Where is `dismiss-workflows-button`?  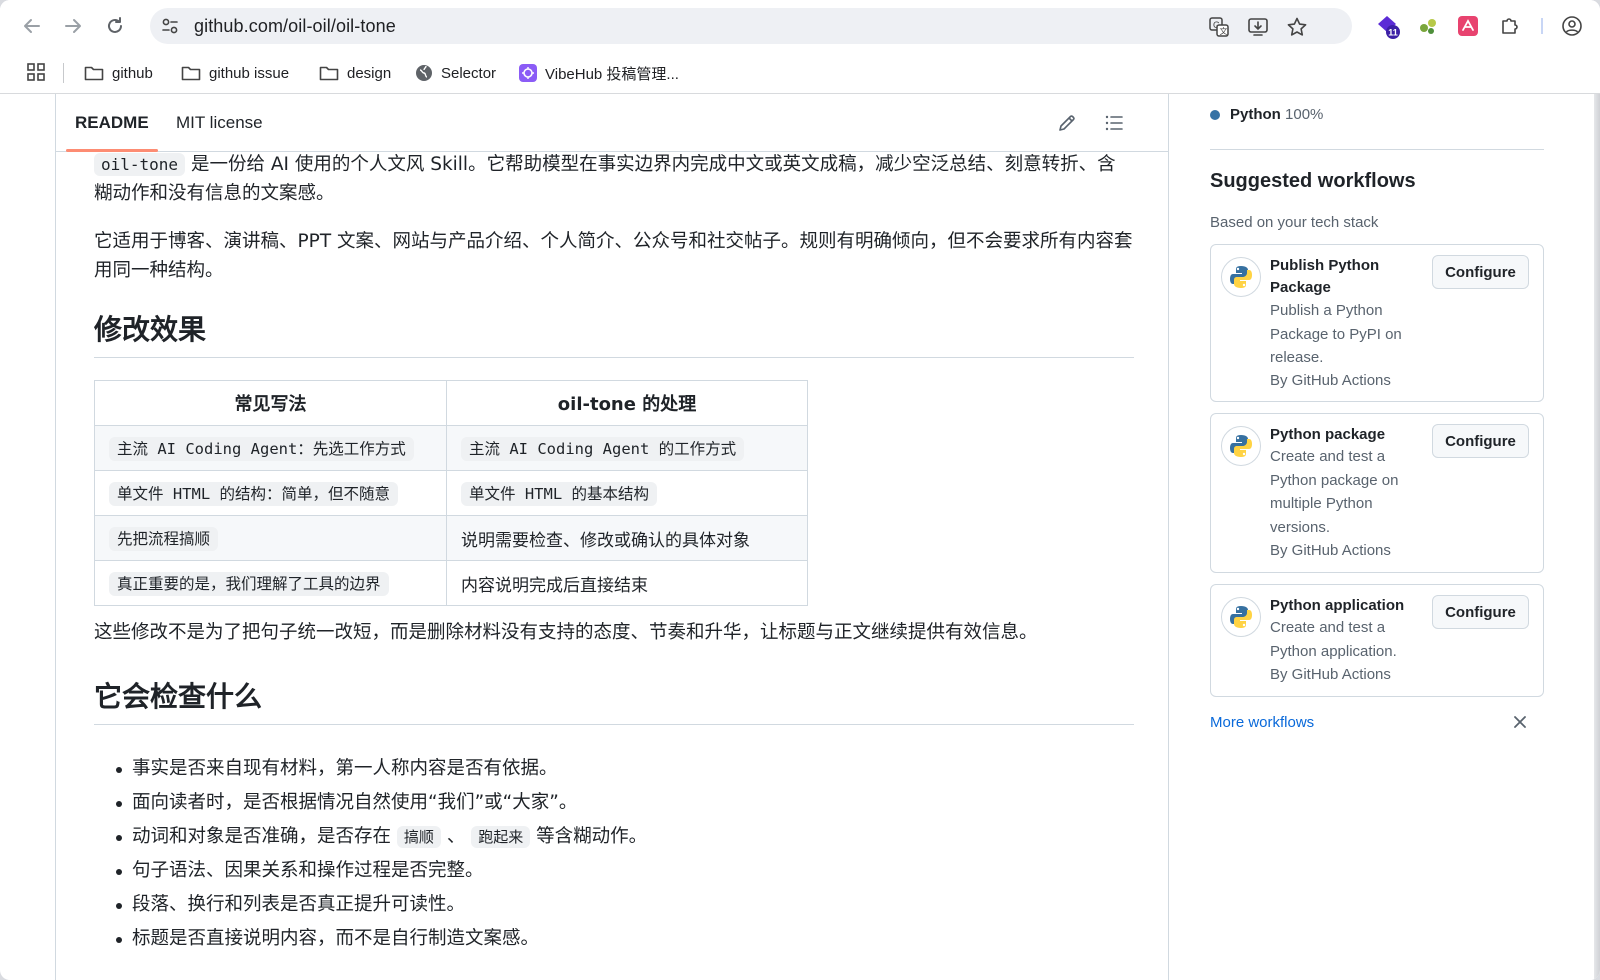
dismiss-workflows-button is located at coordinates (1520, 722).